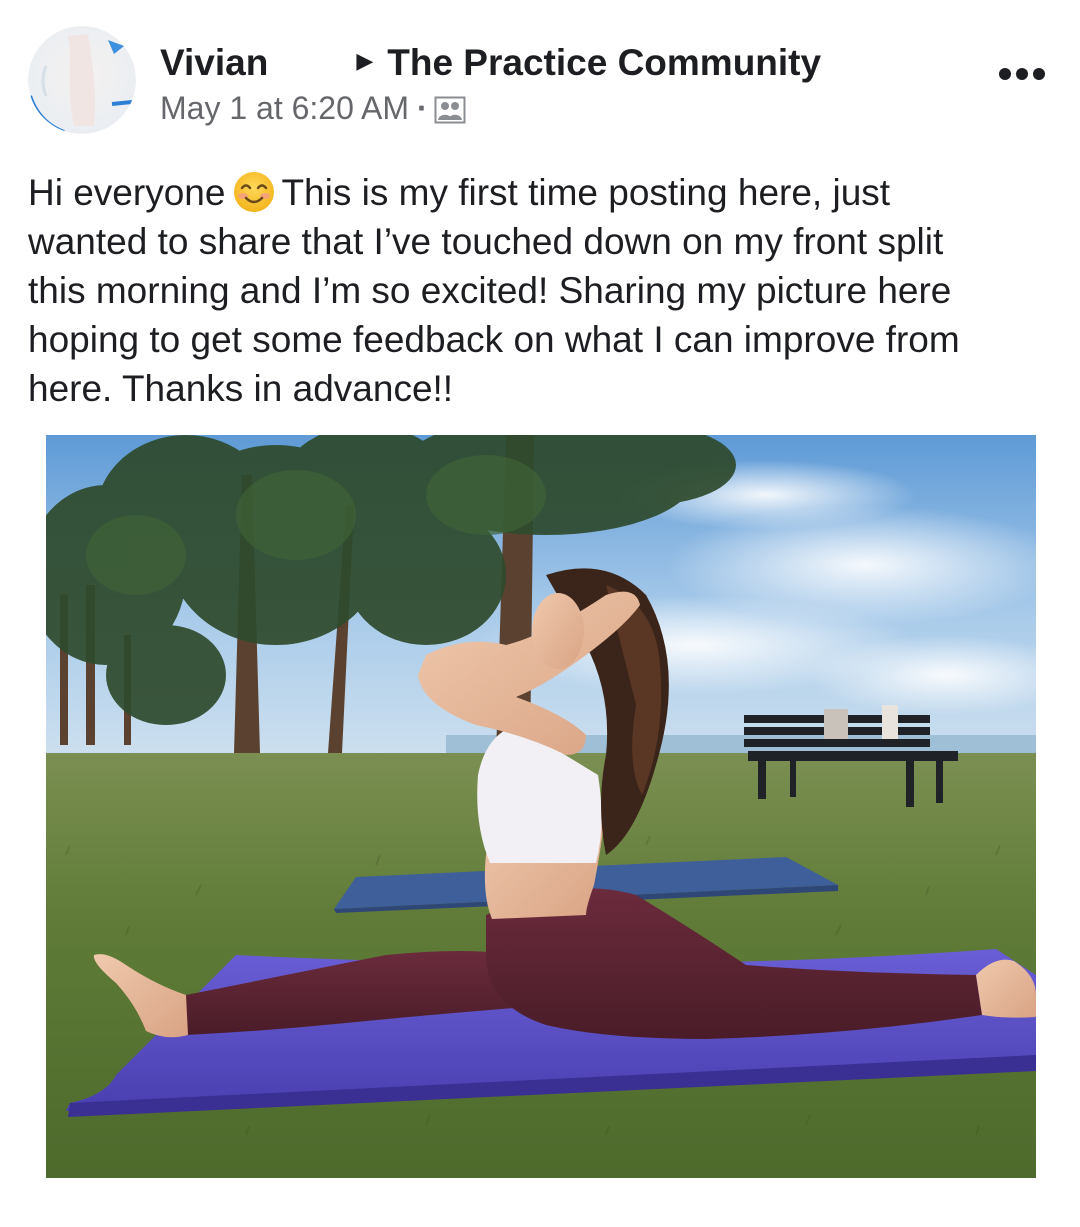 The width and height of the screenshot is (1080, 1227). What do you see at coordinates (450, 109) in the screenshot?
I see `group-members-icon` at bounding box center [450, 109].